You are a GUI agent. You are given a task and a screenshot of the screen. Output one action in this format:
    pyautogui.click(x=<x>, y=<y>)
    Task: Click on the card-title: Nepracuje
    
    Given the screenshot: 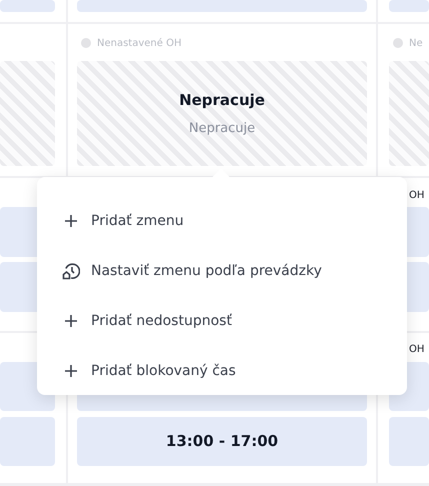 What is the action you would take?
    pyautogui.click(x=222, y=100)
    